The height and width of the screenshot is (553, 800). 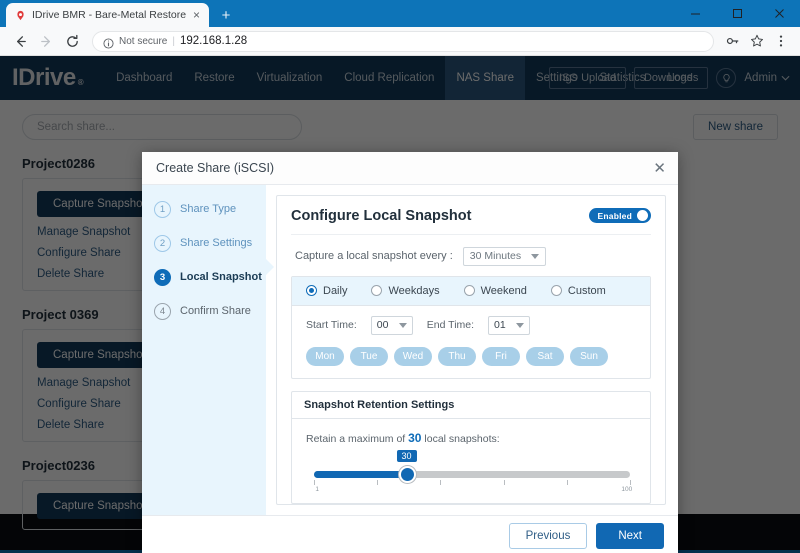 I want to click on step-number: 4, so click(x=162, y=311).